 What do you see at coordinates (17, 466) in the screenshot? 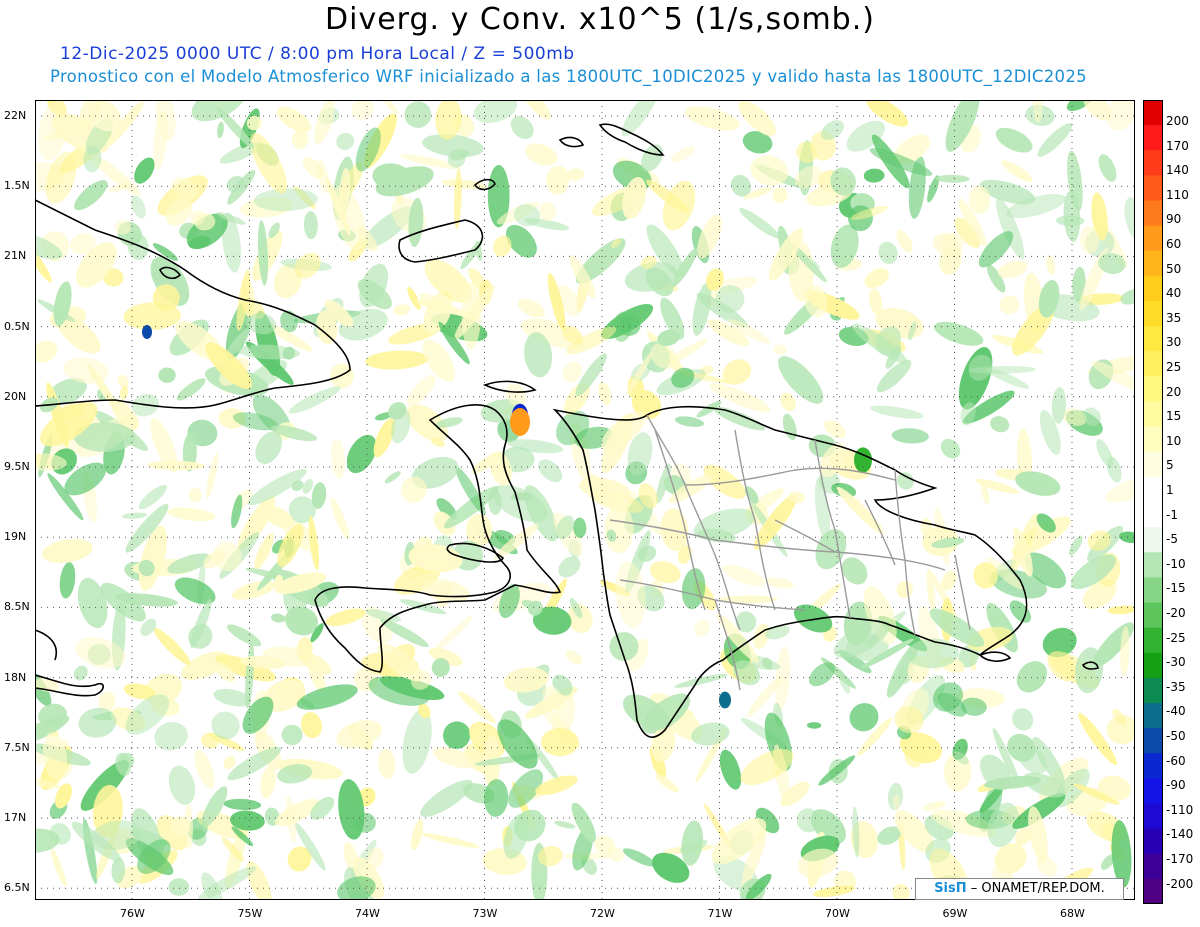
I see `lat-label: 9.5N` at bounding box center [17, 466].